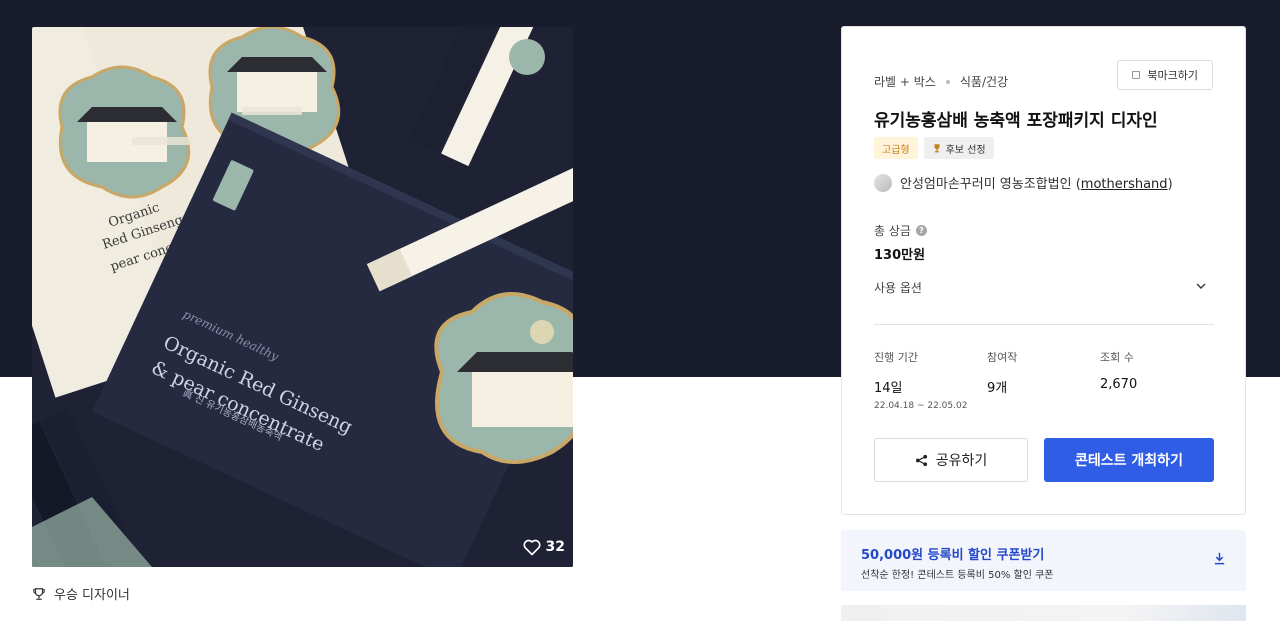  I want to click on badge-row: 고급형 후보 선정, so click(934, 148).